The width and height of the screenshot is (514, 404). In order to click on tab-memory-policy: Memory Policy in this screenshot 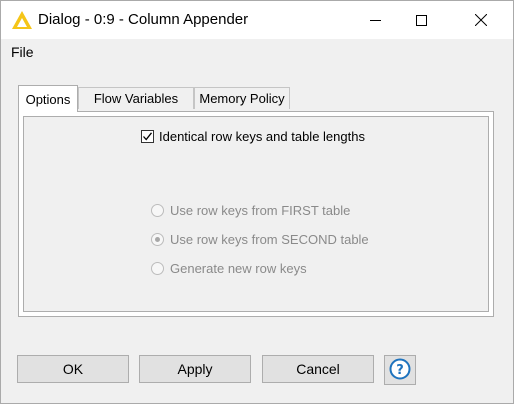, I will do `click(242, 98)`.